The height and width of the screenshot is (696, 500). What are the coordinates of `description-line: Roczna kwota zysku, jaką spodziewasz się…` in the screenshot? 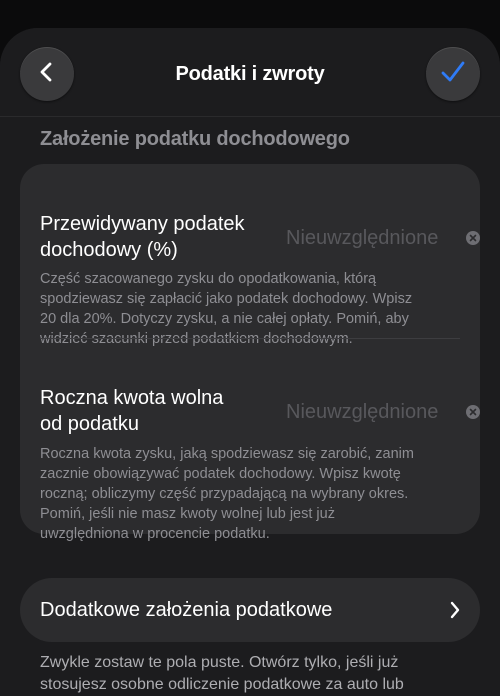 It's located at (227, 454).